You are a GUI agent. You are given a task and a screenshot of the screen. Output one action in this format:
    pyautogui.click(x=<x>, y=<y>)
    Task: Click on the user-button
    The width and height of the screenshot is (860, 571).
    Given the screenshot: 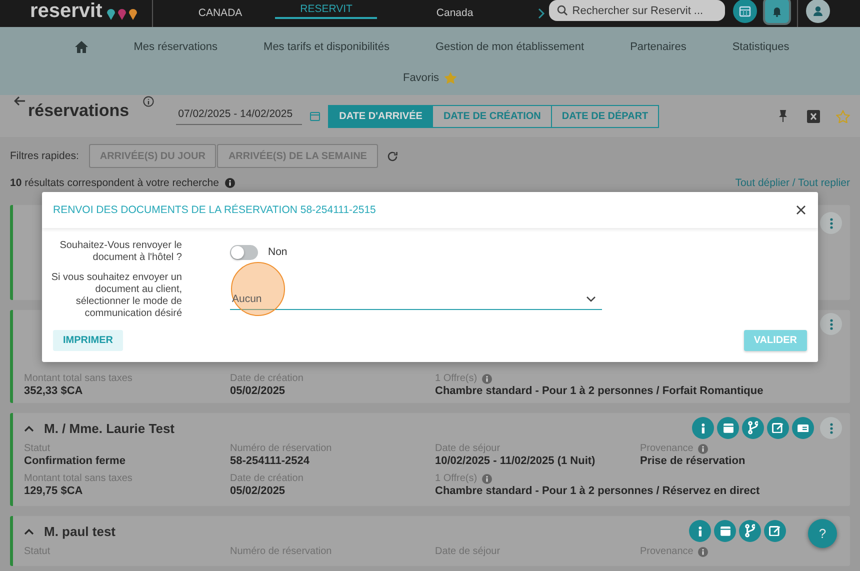 What is the action you would take?
    pyautogui.click(x=818, y=11)
    